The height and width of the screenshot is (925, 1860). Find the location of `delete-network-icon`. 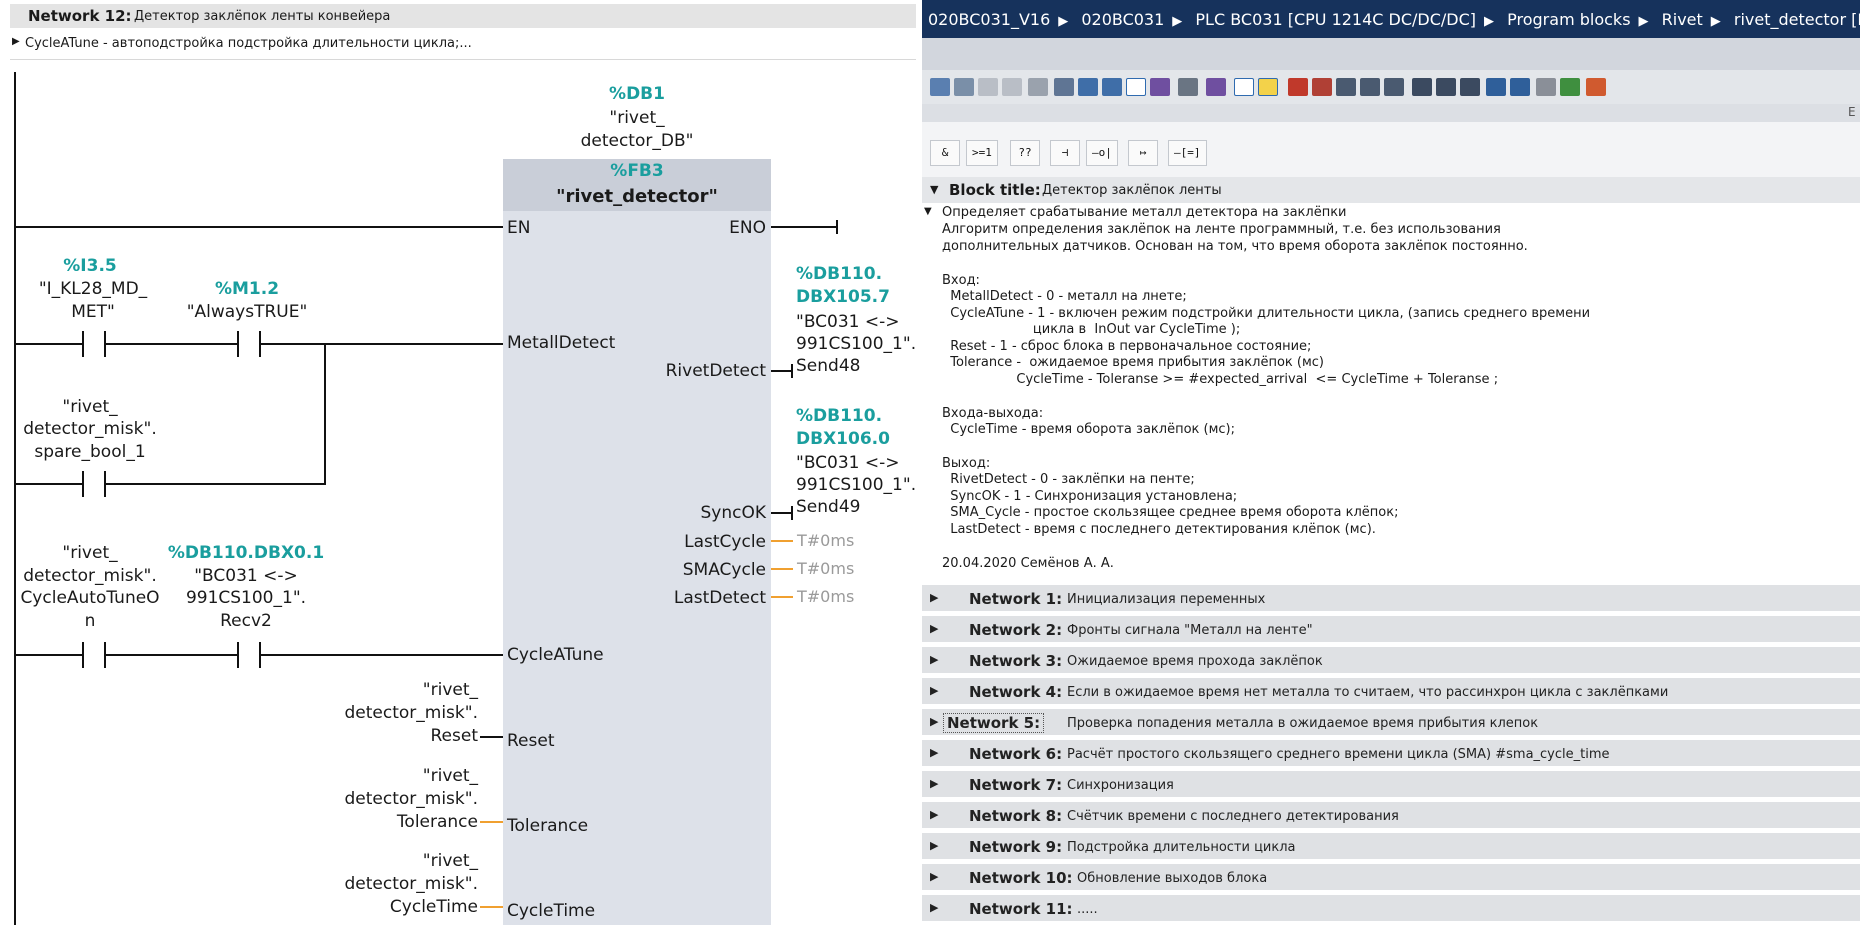

delete-network-icon is located at coordinates (964, 87).